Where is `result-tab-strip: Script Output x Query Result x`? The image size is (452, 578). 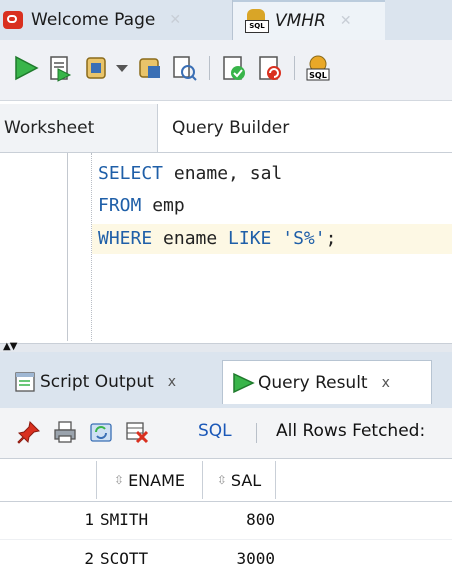 result-tab-strip: Script Output x Query Result x is located at coordinates (226, 380).